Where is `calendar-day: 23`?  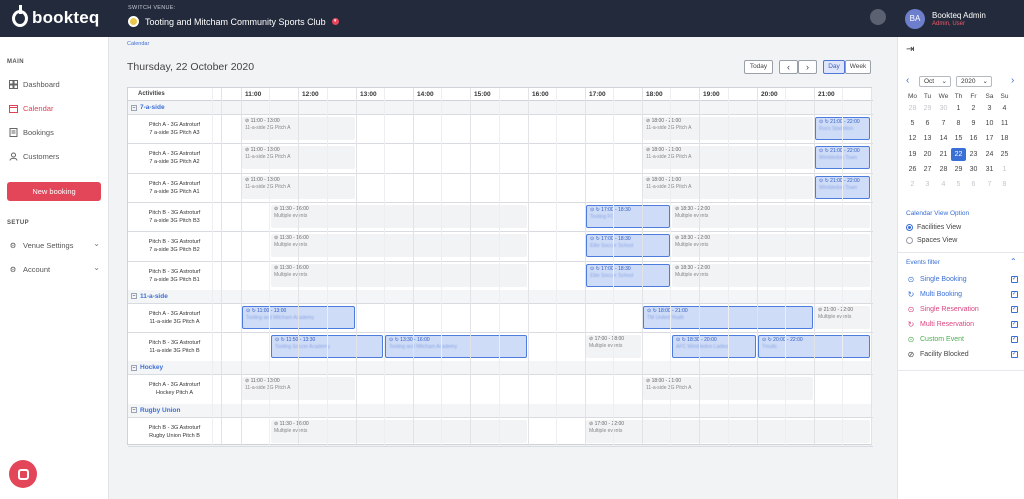
calendar-day: 23 is located at coordinates (973, 154).